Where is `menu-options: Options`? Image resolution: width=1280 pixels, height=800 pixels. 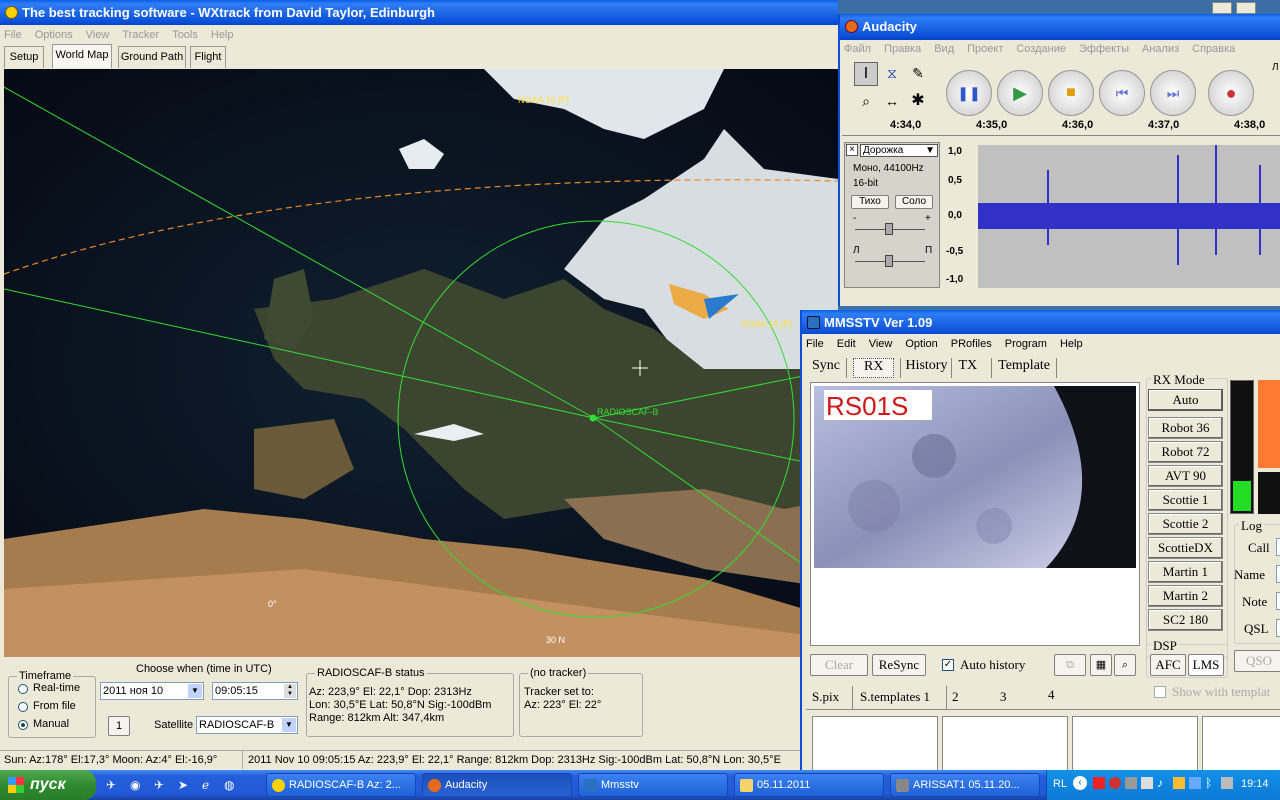
menu-options: Options is located at coordinates (54, 35).